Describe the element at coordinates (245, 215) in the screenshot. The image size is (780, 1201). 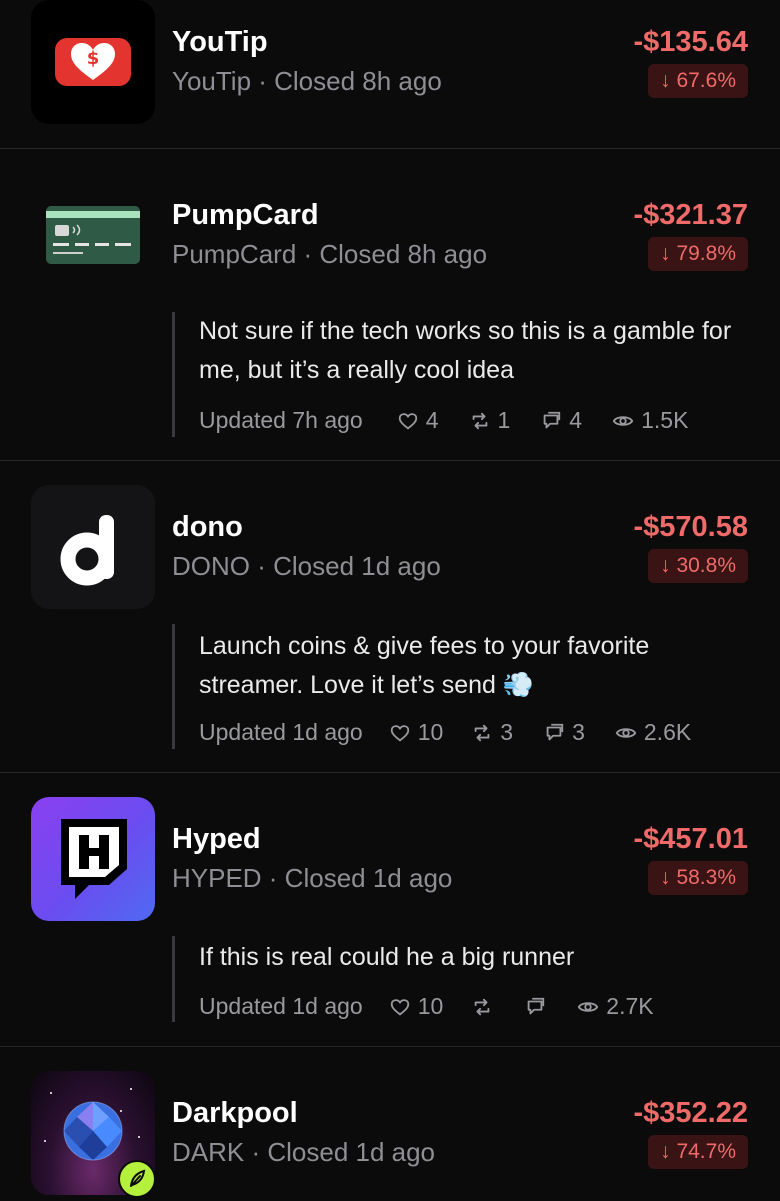
I see `token-name: PumpCard` at that location.